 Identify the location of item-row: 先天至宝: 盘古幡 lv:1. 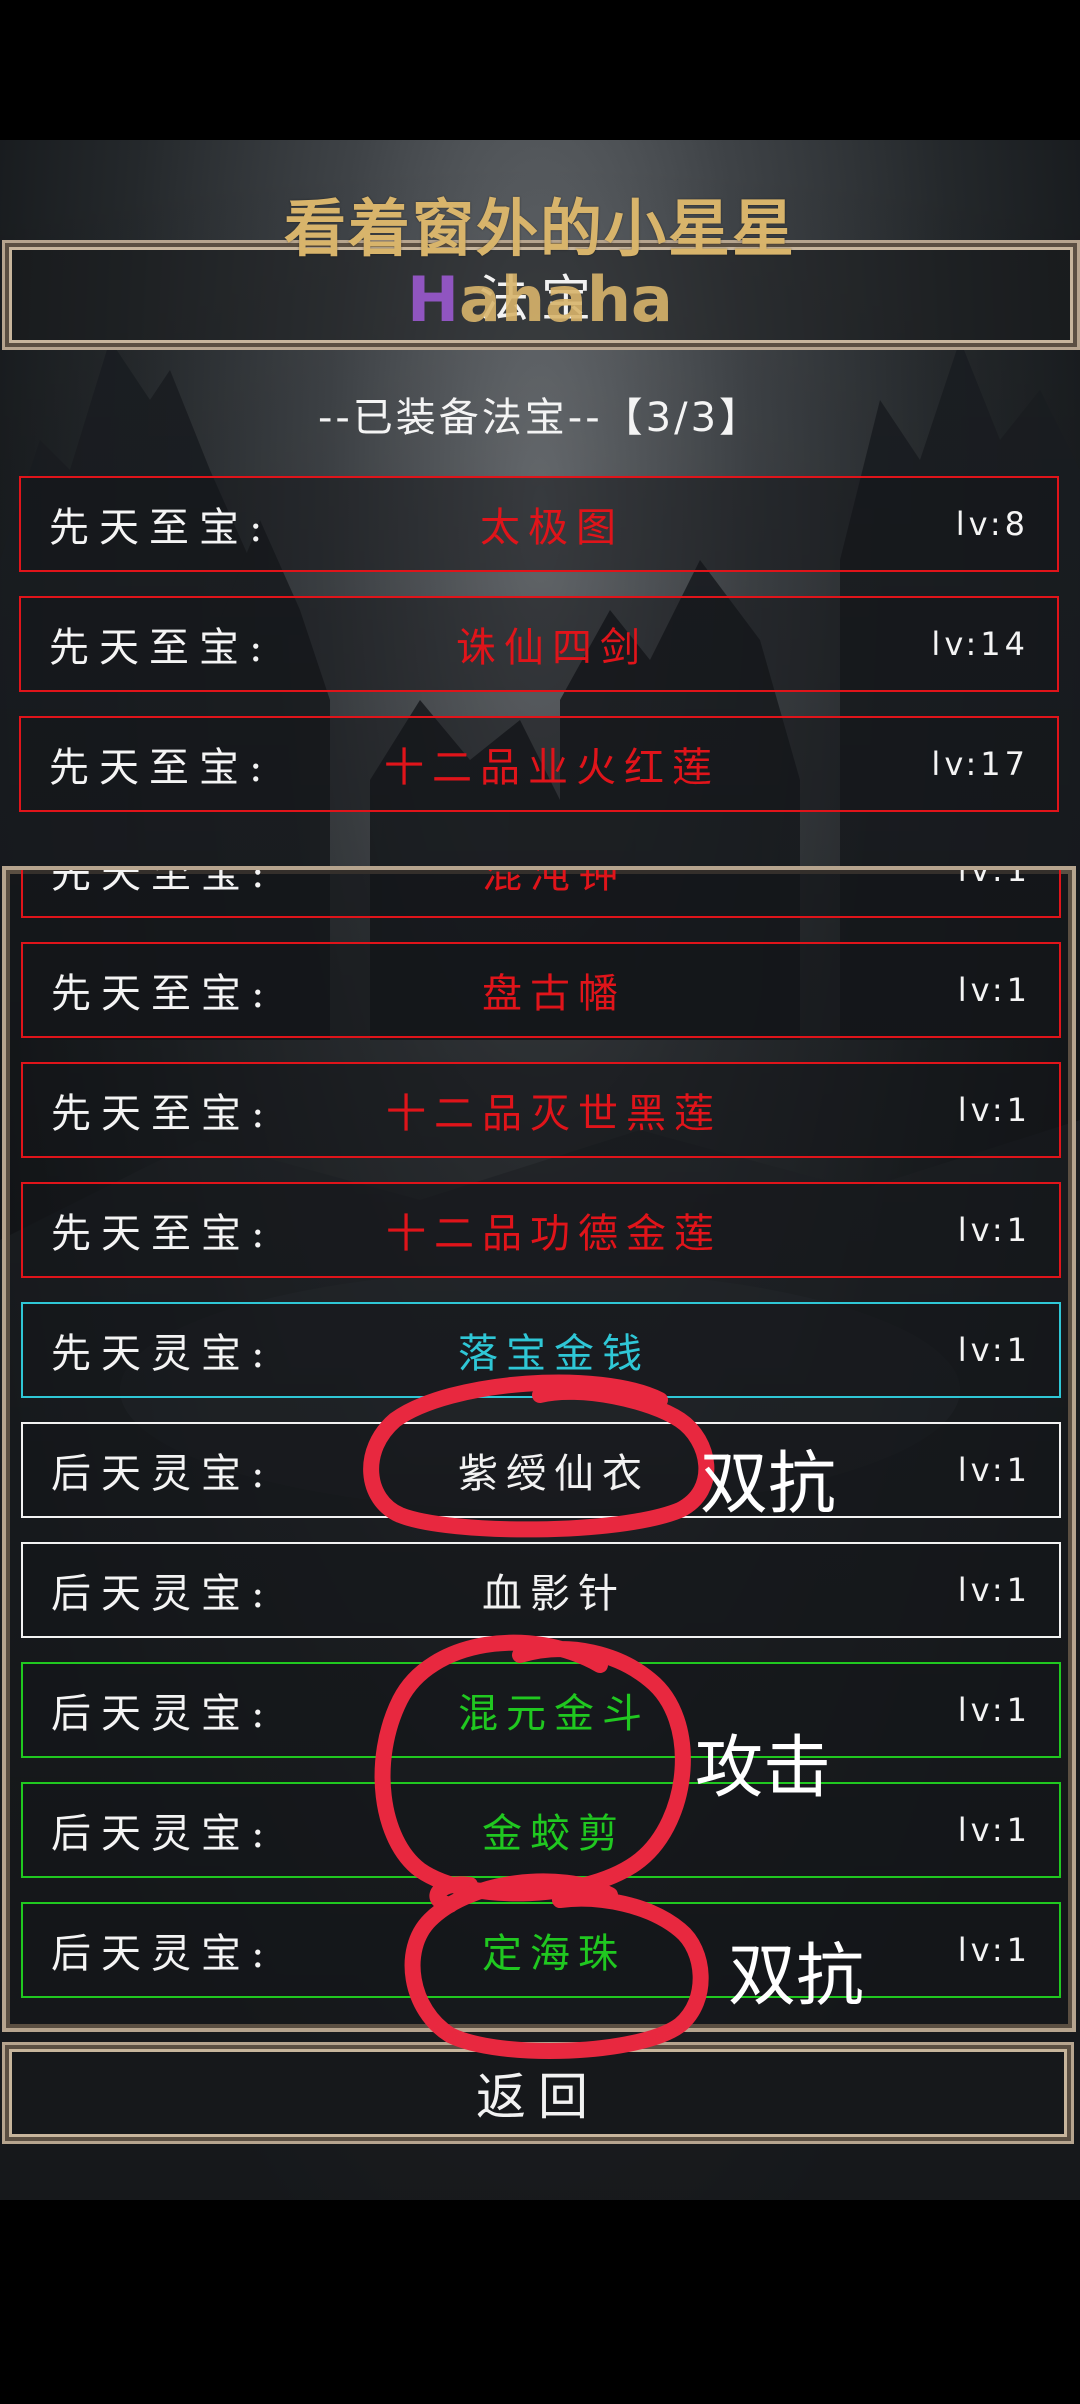
(541, 990).